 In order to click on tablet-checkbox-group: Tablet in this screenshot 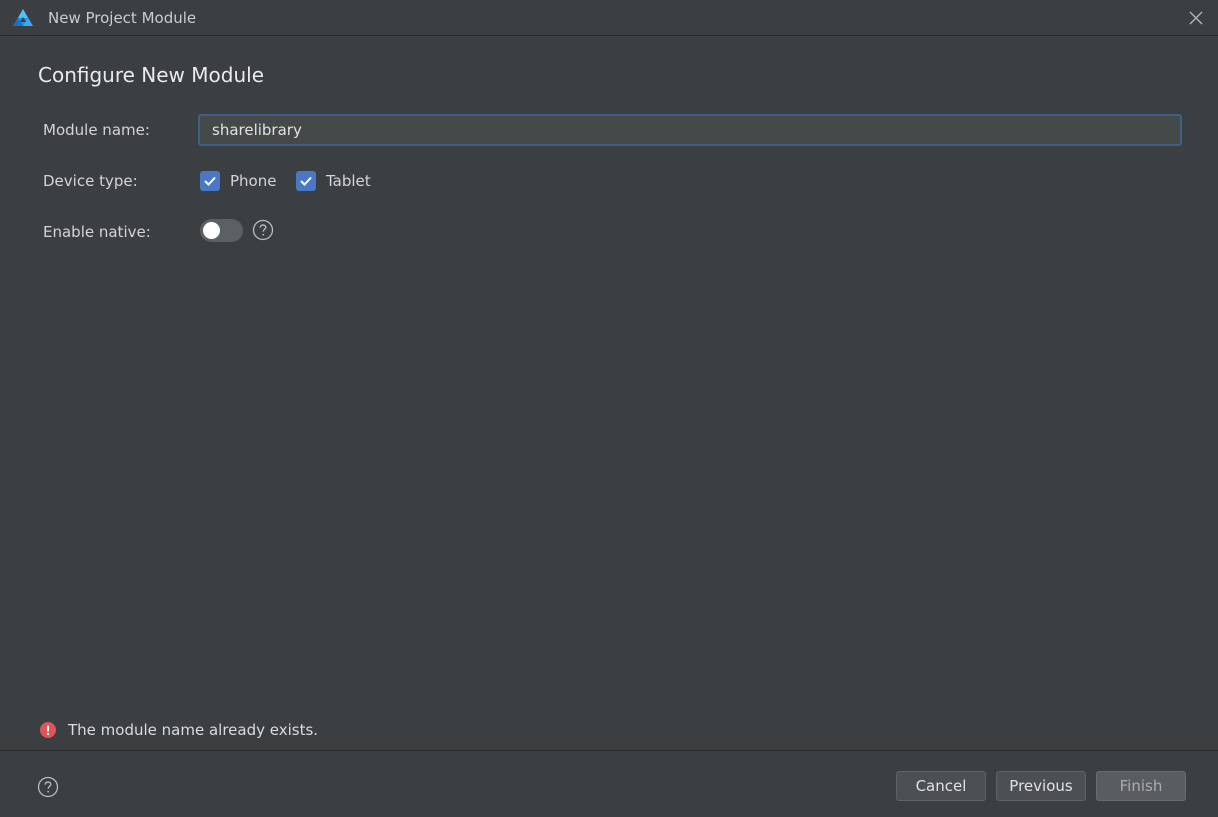, I will do `click(333, 181)`.